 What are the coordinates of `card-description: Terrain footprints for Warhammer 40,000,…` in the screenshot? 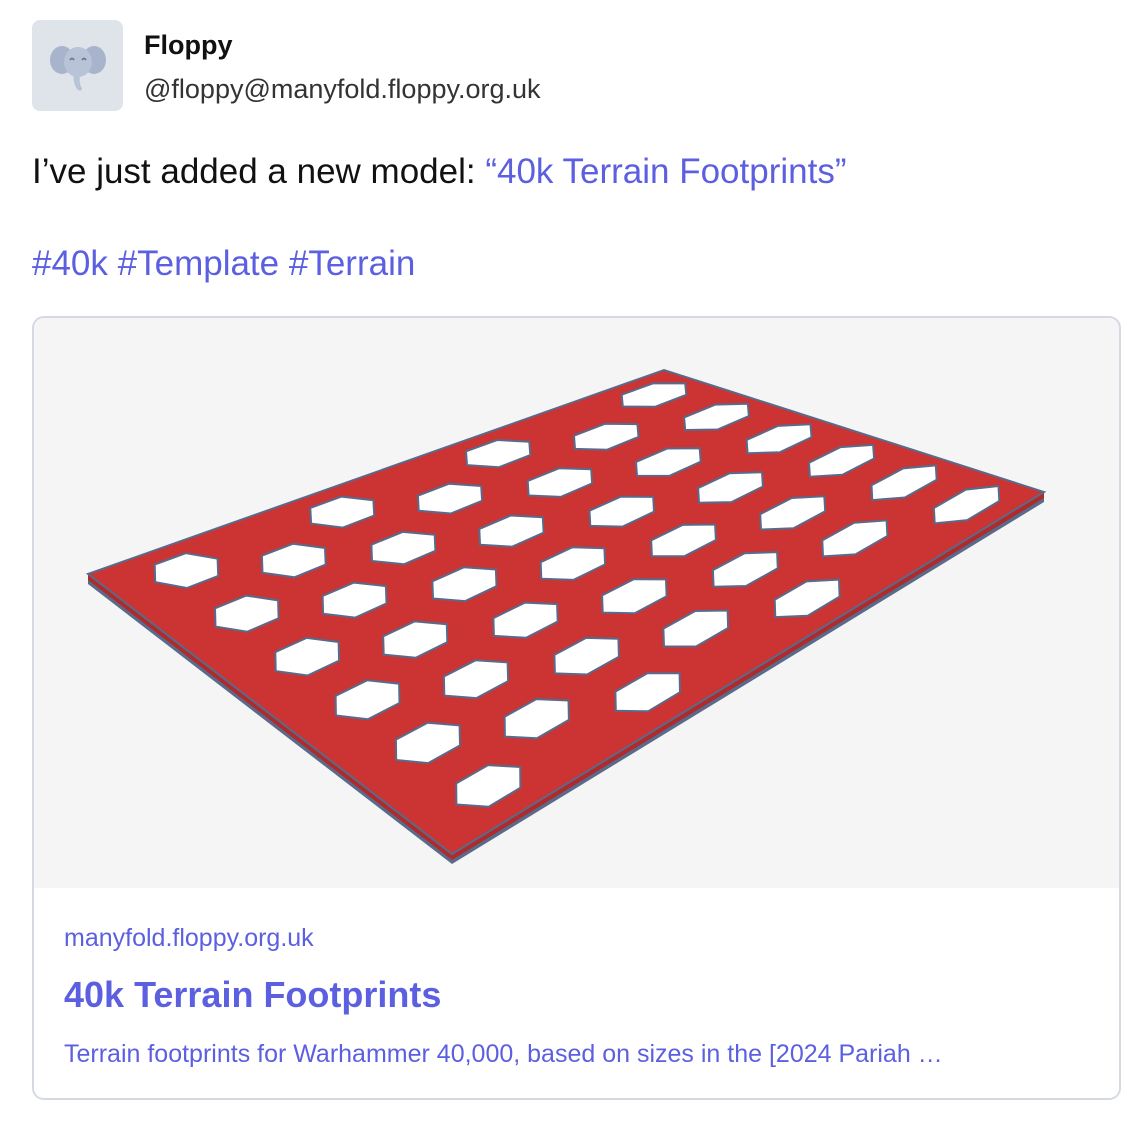 It's located at (503, 1054).